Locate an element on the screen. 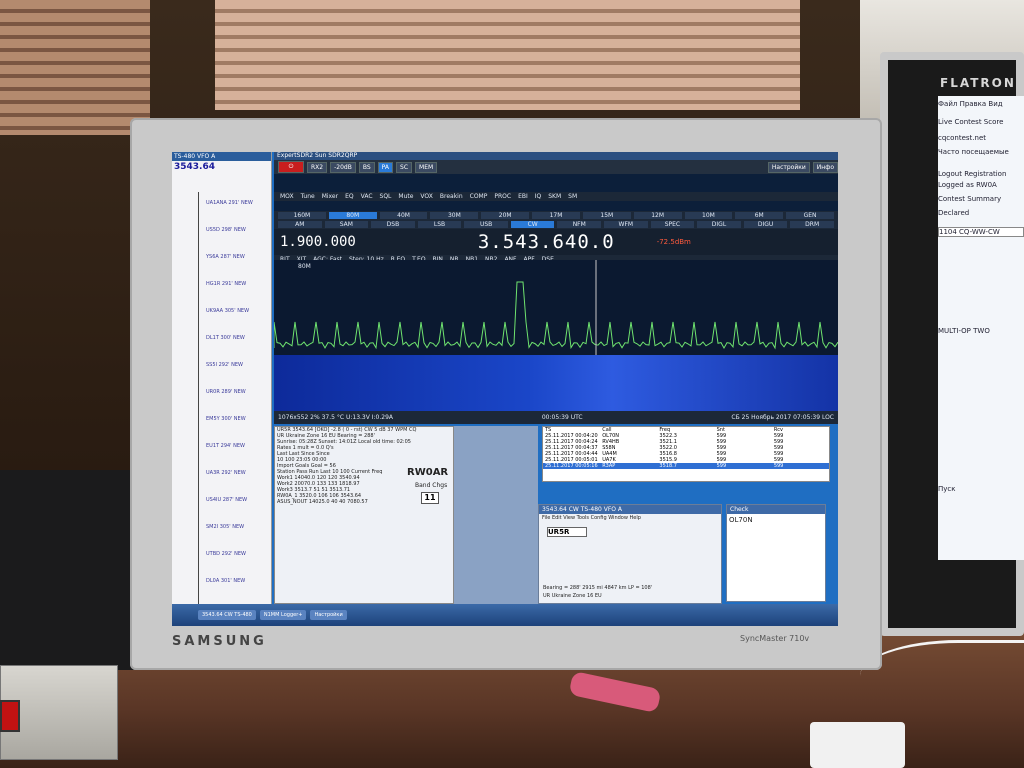 Image resolution: width=1024 pixels, height=768 pixels. bandmap-spot: EM5Y 300' NEW is located at coordinates (226, 419).